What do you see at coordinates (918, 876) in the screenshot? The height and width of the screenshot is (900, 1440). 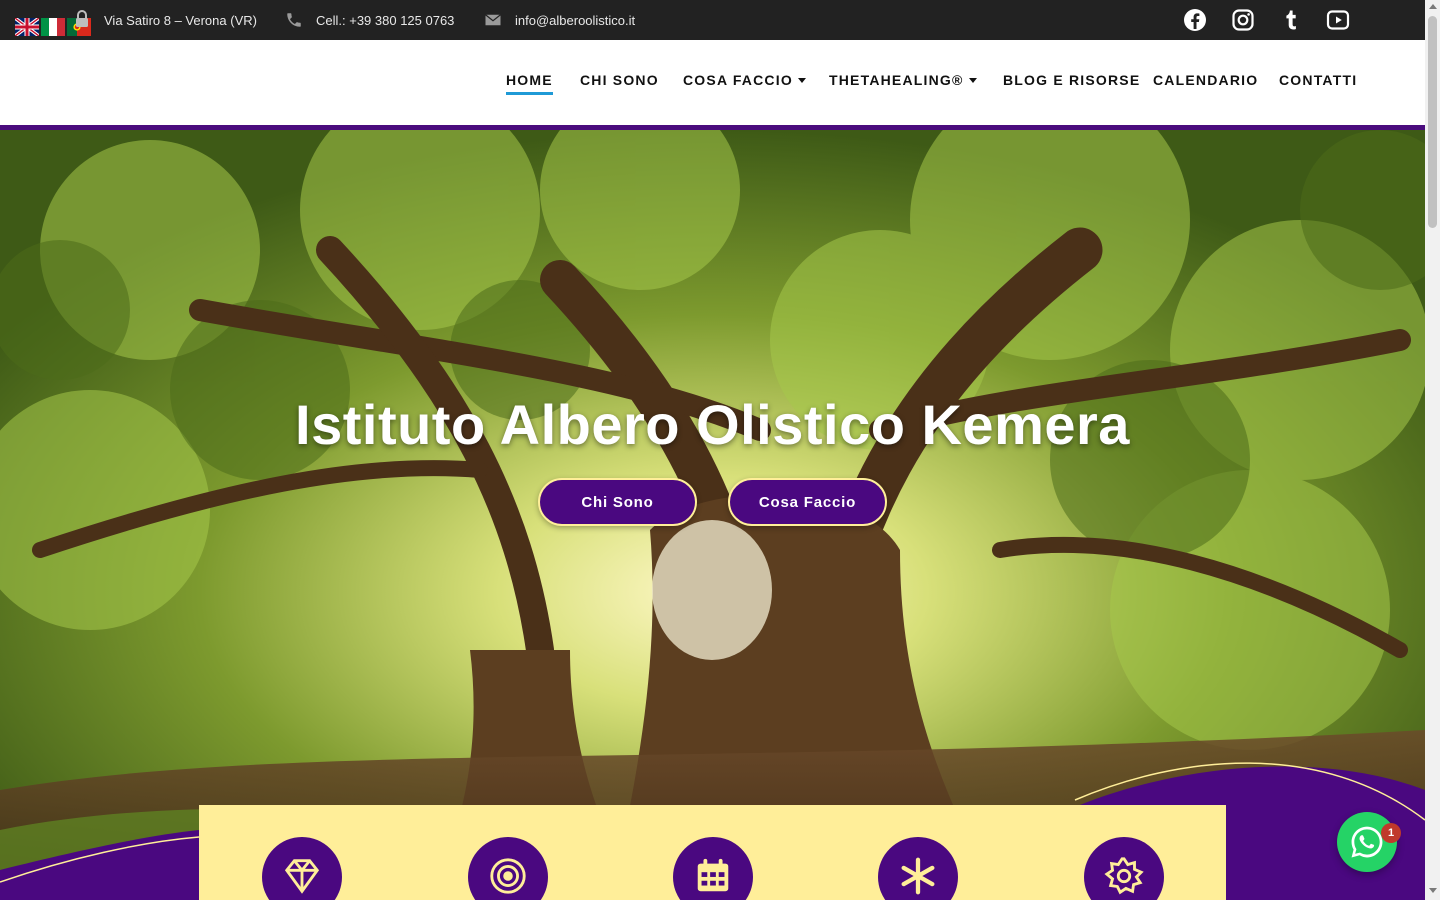 I see `asterisk-icon` at bounding box center [918, 876].